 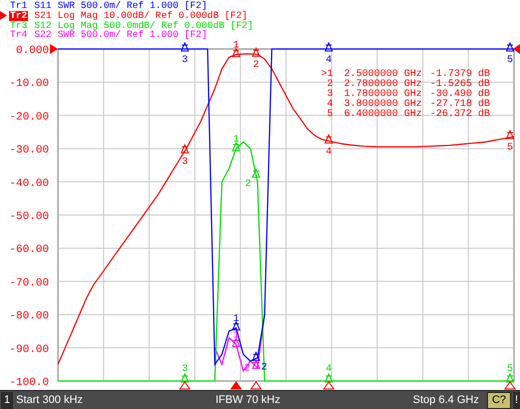 I want to click on axis-label: -90.00, so click(x=29, y=350).